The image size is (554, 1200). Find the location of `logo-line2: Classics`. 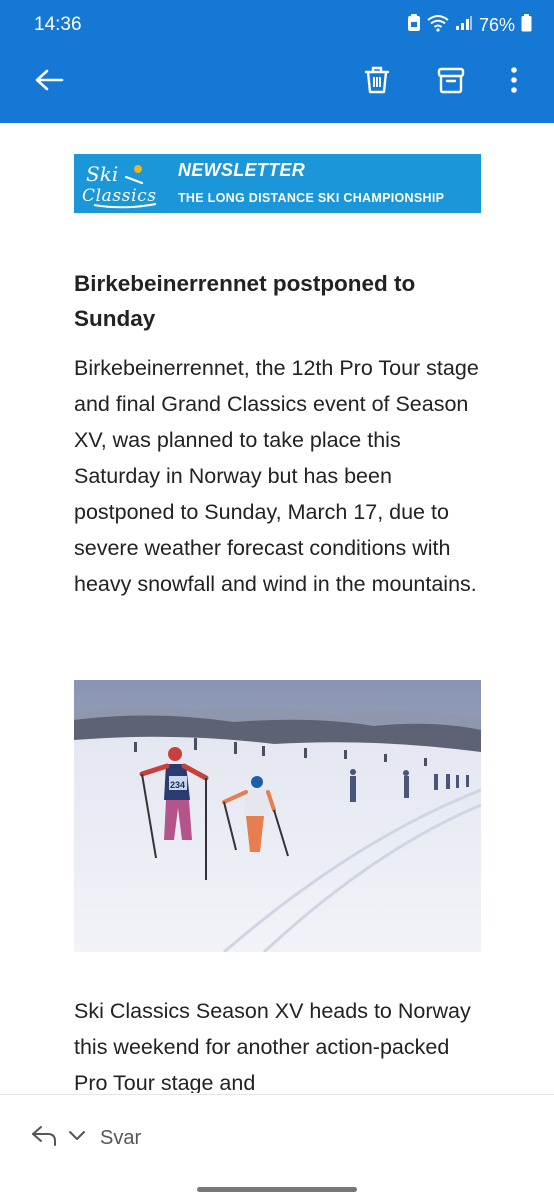

logo-line2: Classics is located at coordinates (119, 196).